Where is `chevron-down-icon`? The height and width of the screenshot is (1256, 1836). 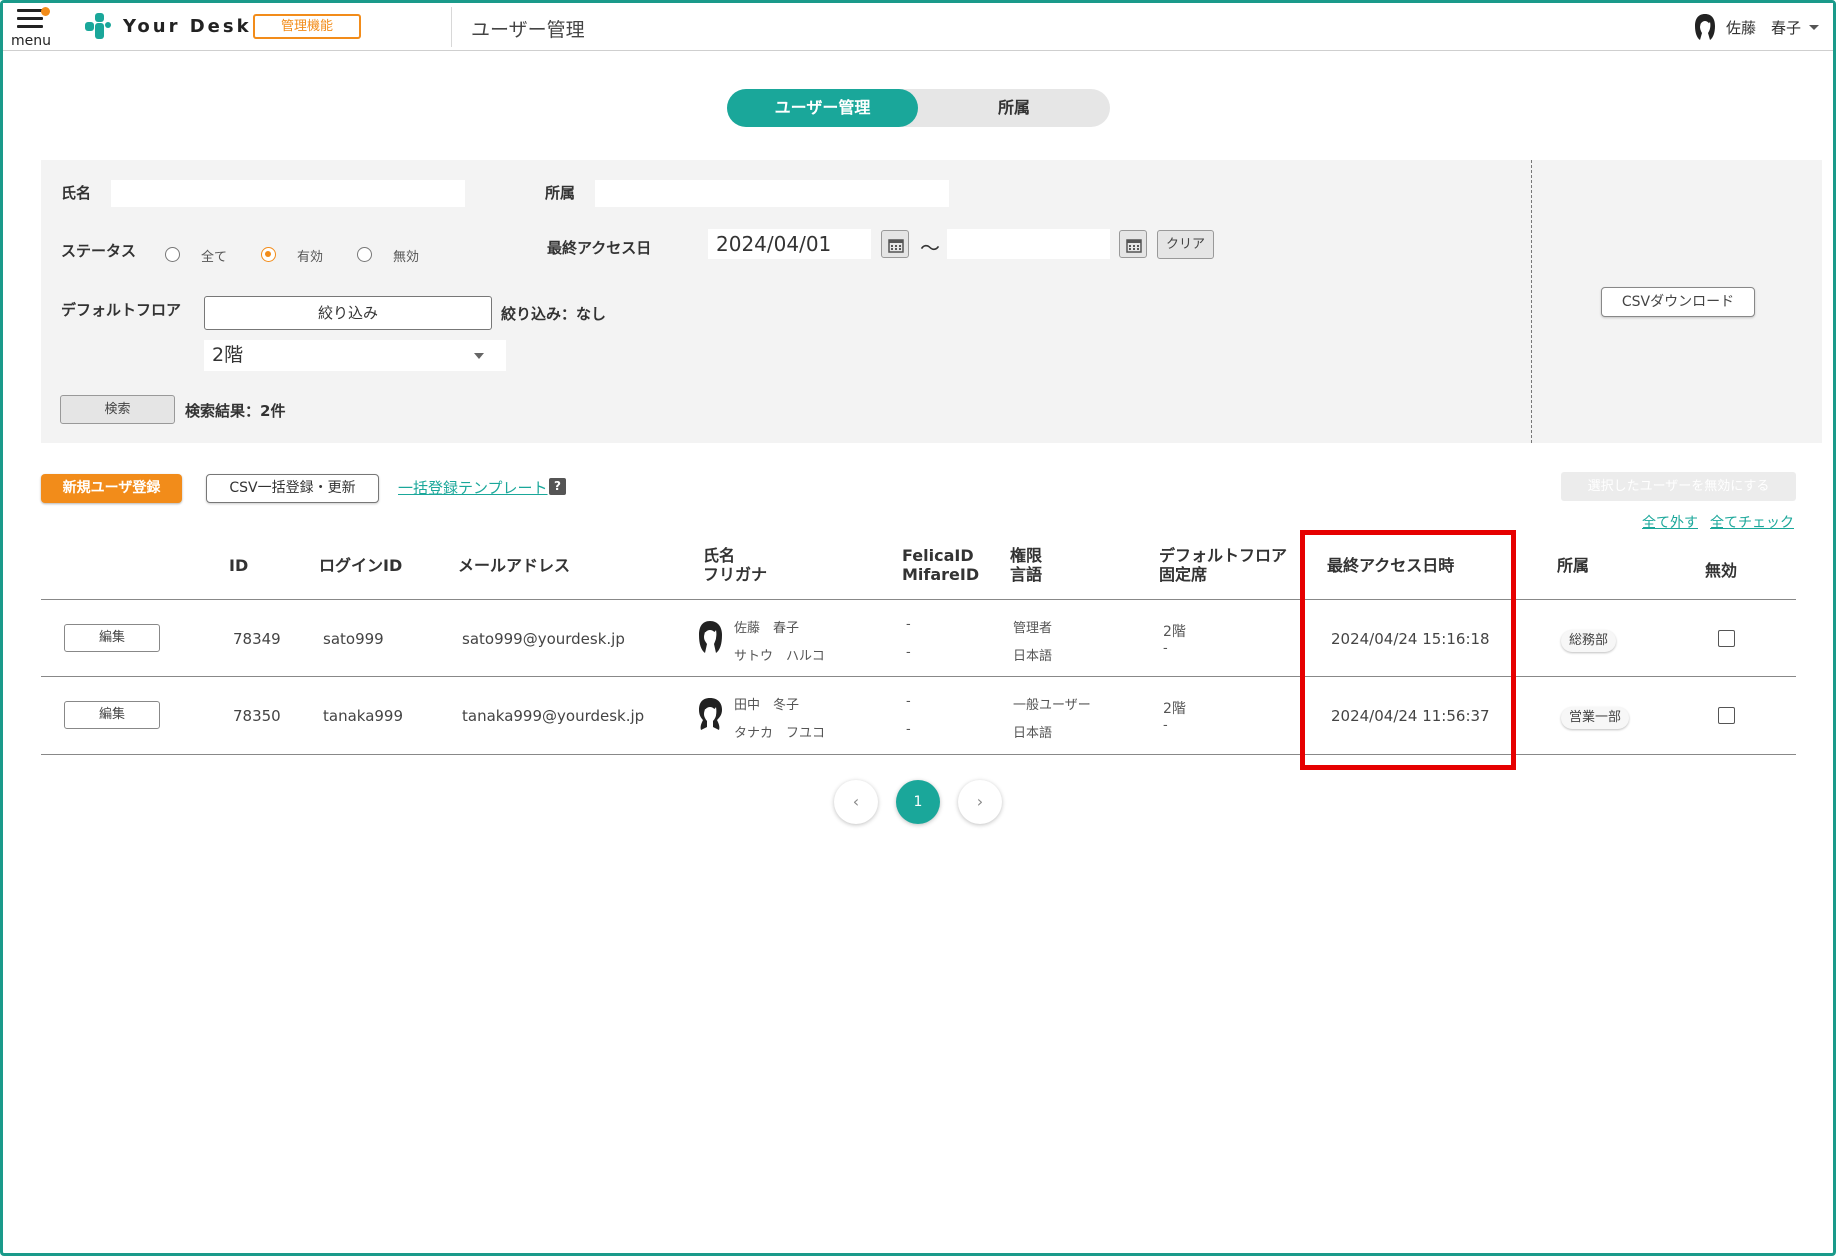 chevron-down-icon is located at coordinates (1814, 27).